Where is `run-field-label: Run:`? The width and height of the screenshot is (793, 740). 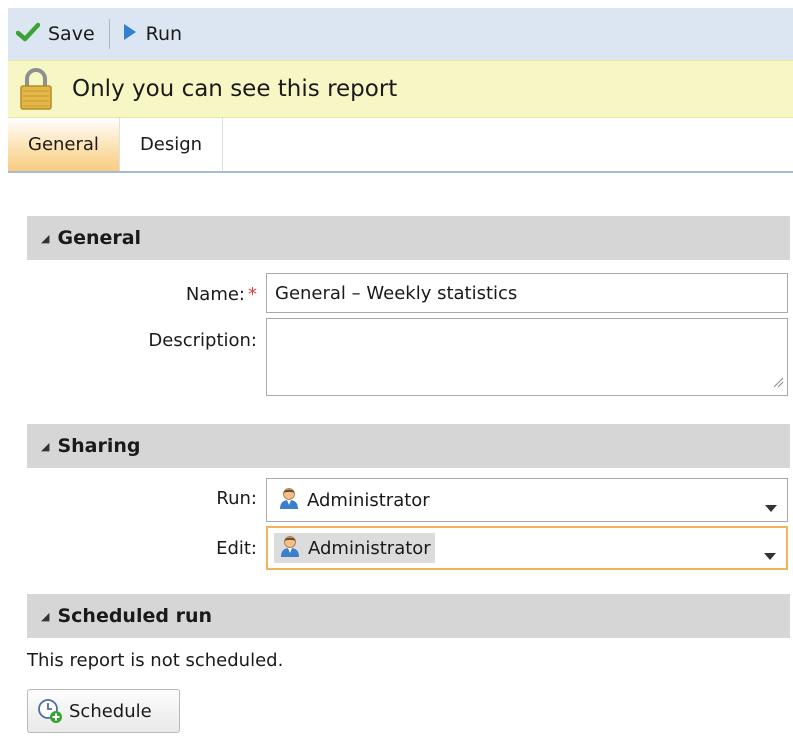
run-field-label: Run: is located at coordinates (236, 498).